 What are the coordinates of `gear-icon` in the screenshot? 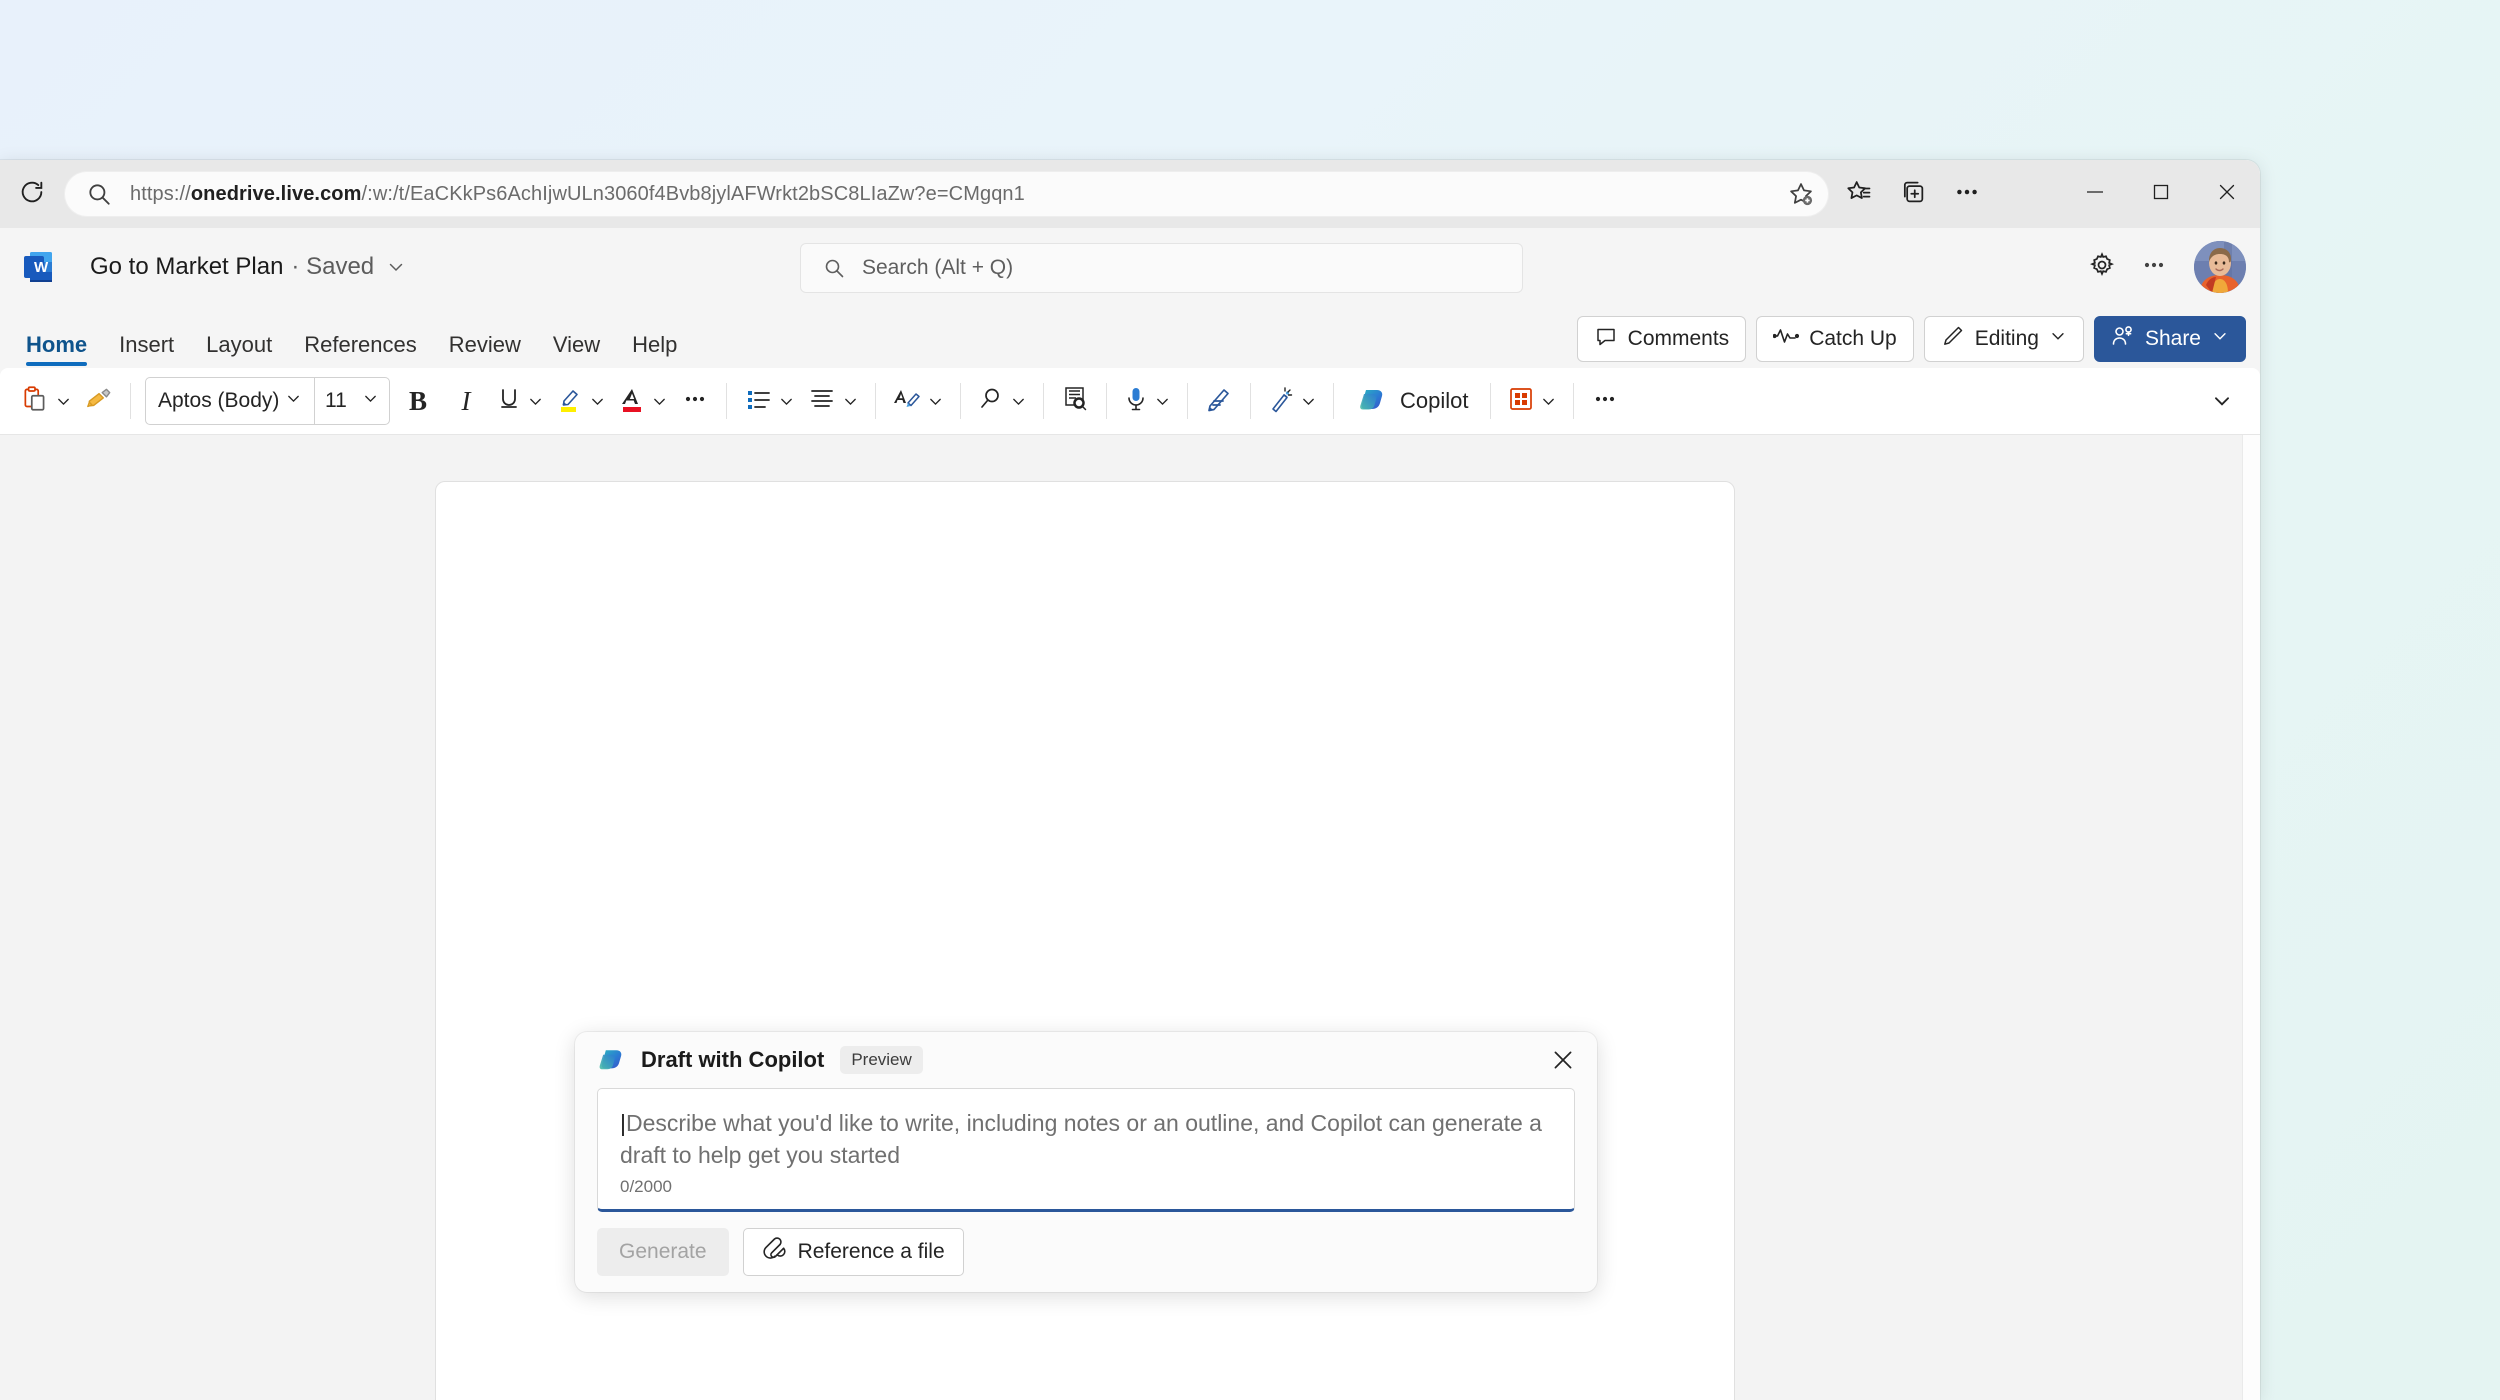 It's located at (2102, 267).